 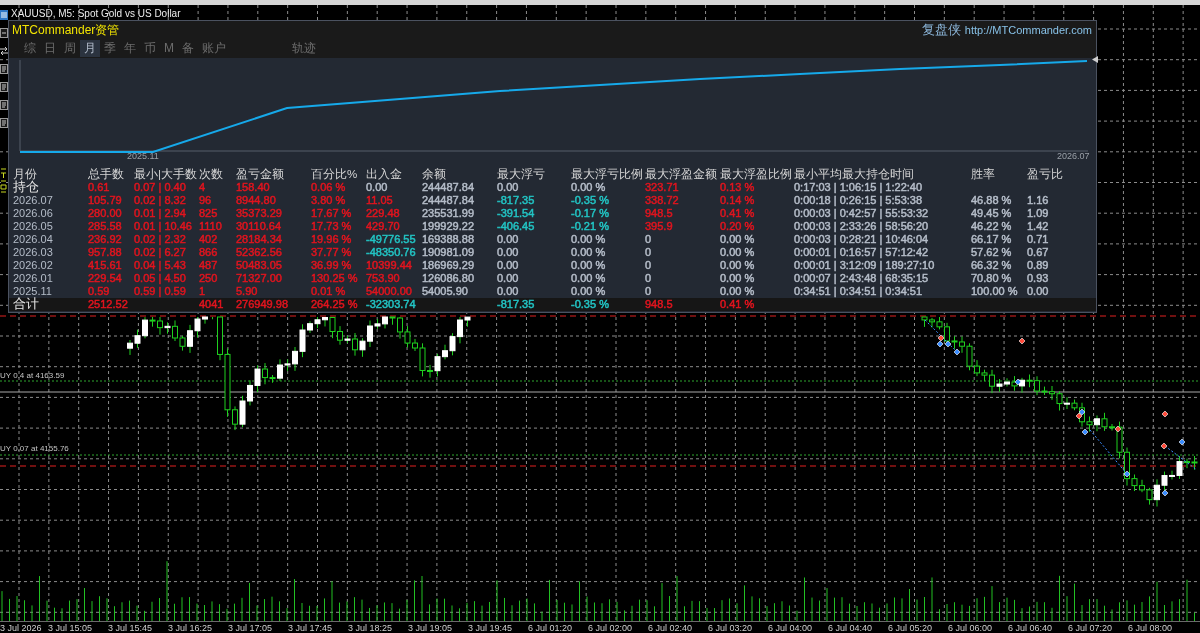 I want to click on table-cell: 338.72, so click(x=662, y=200).